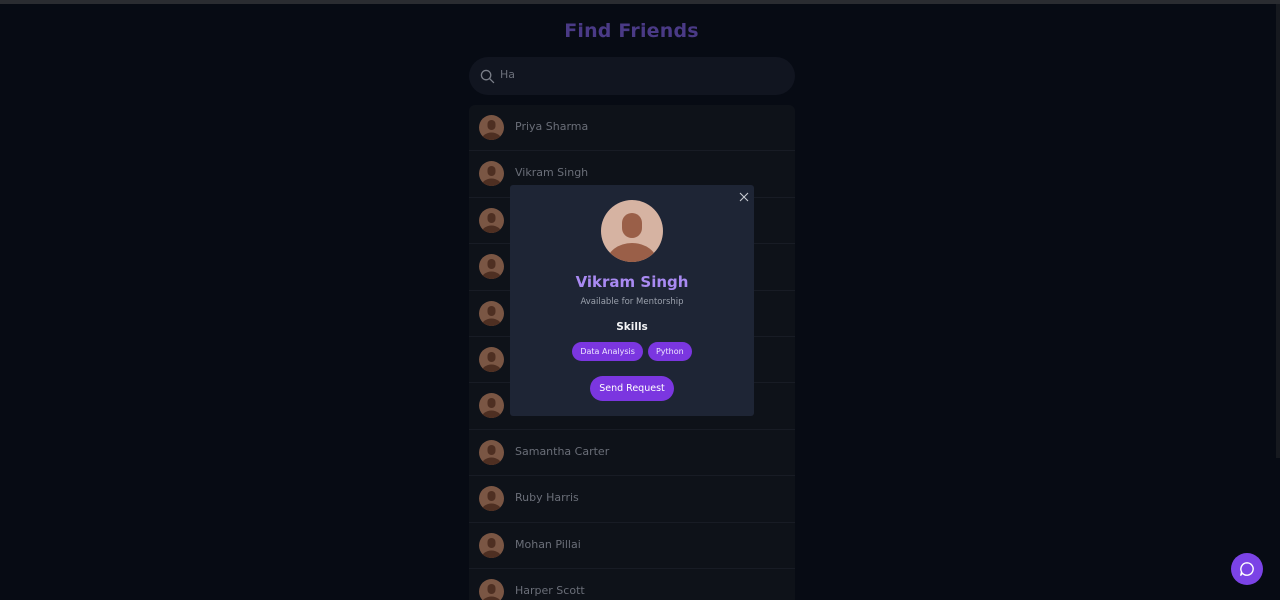  What do you see at coordinates (632, 453) in the screenshot?
I see `list-item: Samantha Carter` at bounding box center [632, 453].